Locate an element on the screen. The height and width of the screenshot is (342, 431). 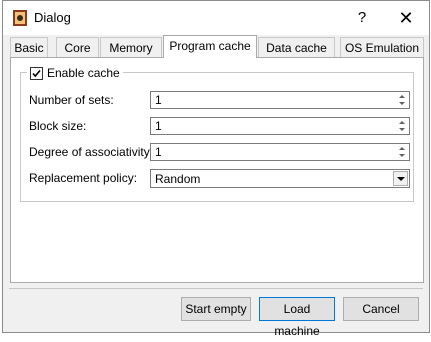
tab-core: Core is located at coordinates (77, 47).